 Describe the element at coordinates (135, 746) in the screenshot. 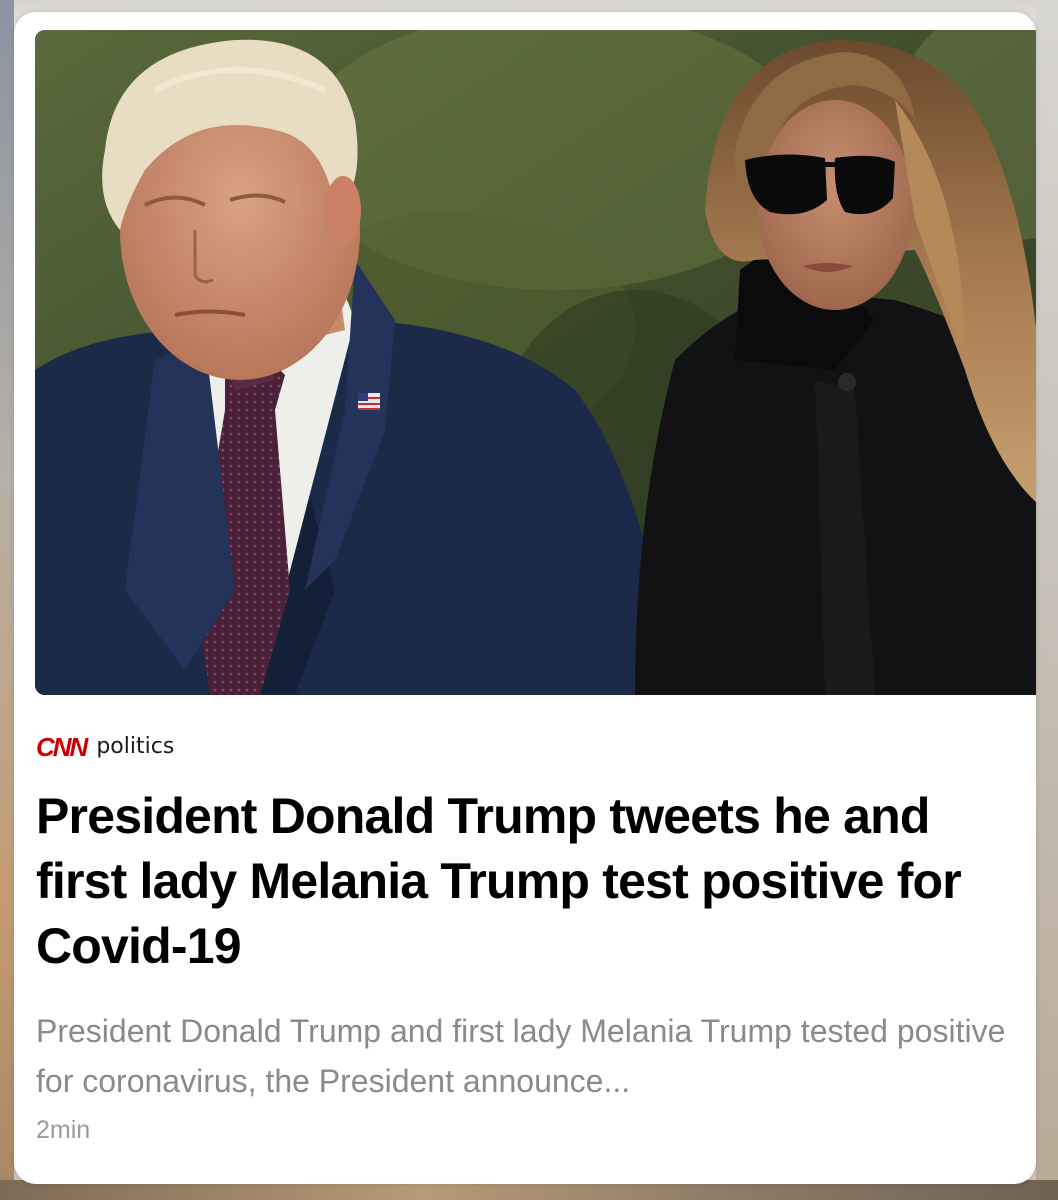

I see `section-label: politics` at that location.